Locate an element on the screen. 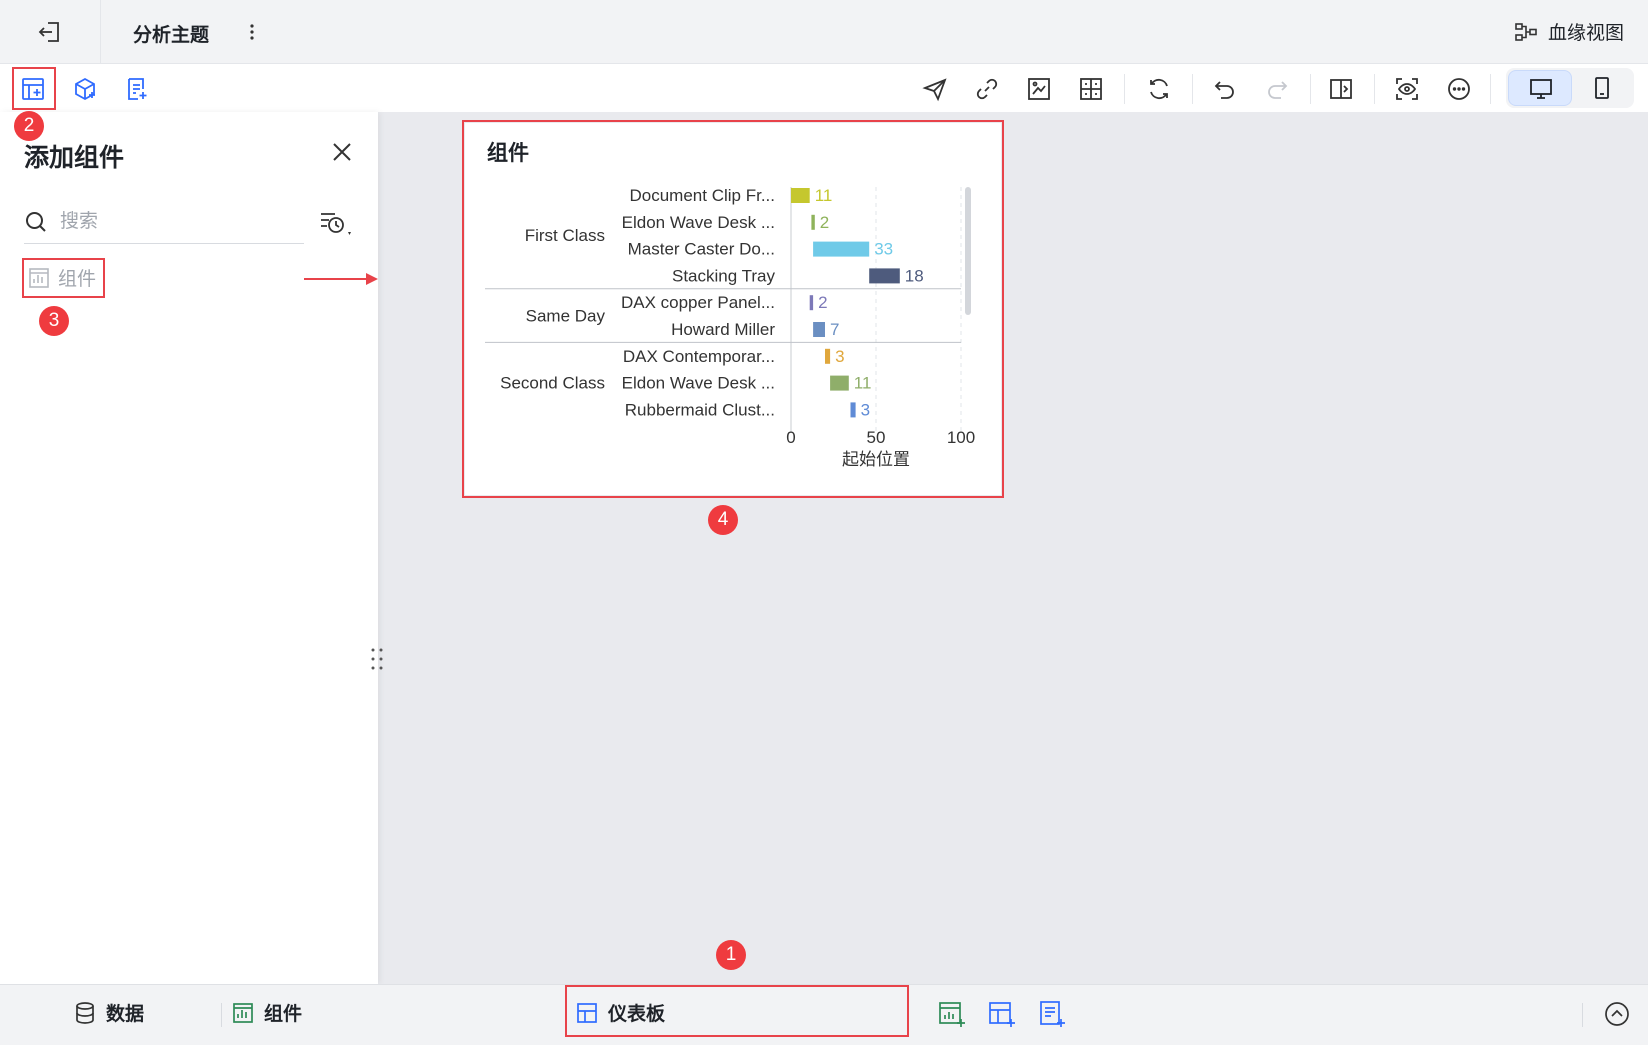  add-component-icon is located at coordinates (952, 1014).